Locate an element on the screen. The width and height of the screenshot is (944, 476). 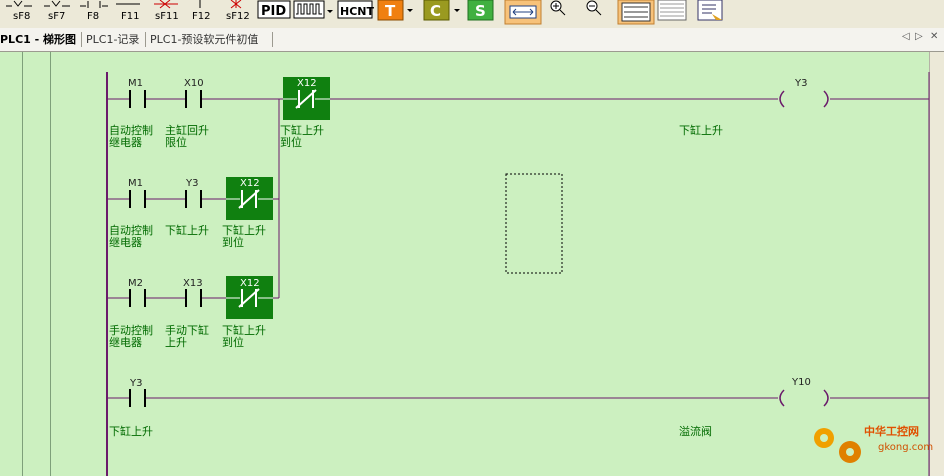
key-label: F11 is located at coordinates (130, 16).